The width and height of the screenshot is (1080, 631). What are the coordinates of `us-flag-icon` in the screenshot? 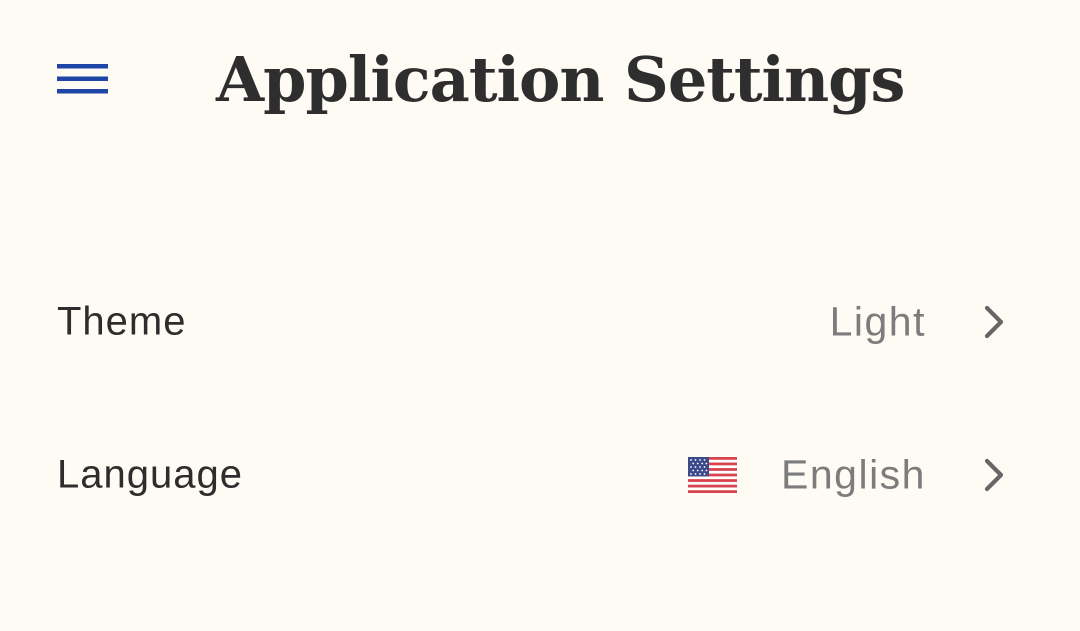 It's located at (712, 474).